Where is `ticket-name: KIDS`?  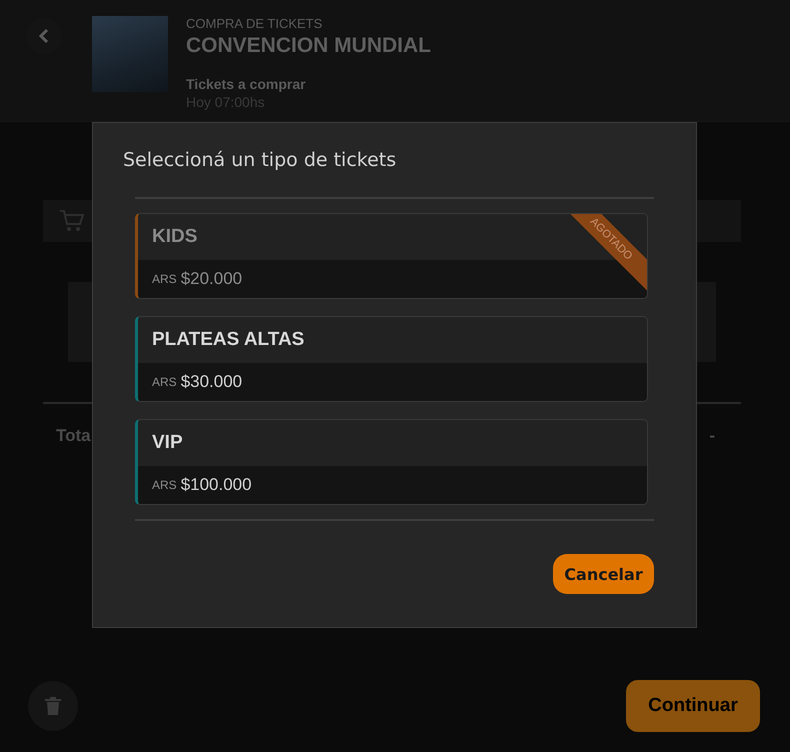 ticket-name: KIDS is located at coordinates (175, 237).